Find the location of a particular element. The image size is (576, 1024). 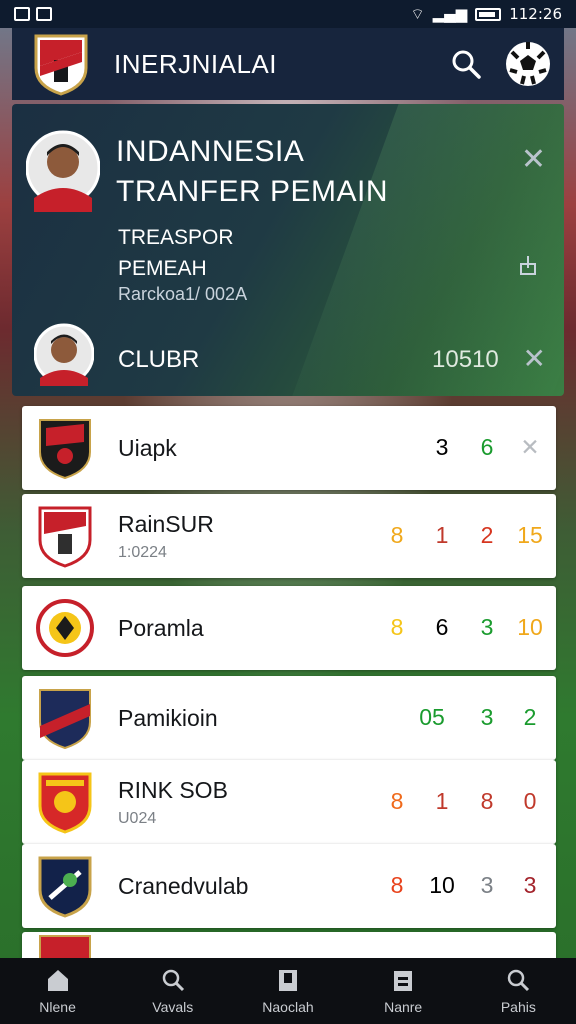

list-item: Cranedvulab 8 10 3 3 is located at coordinates (289, 886).